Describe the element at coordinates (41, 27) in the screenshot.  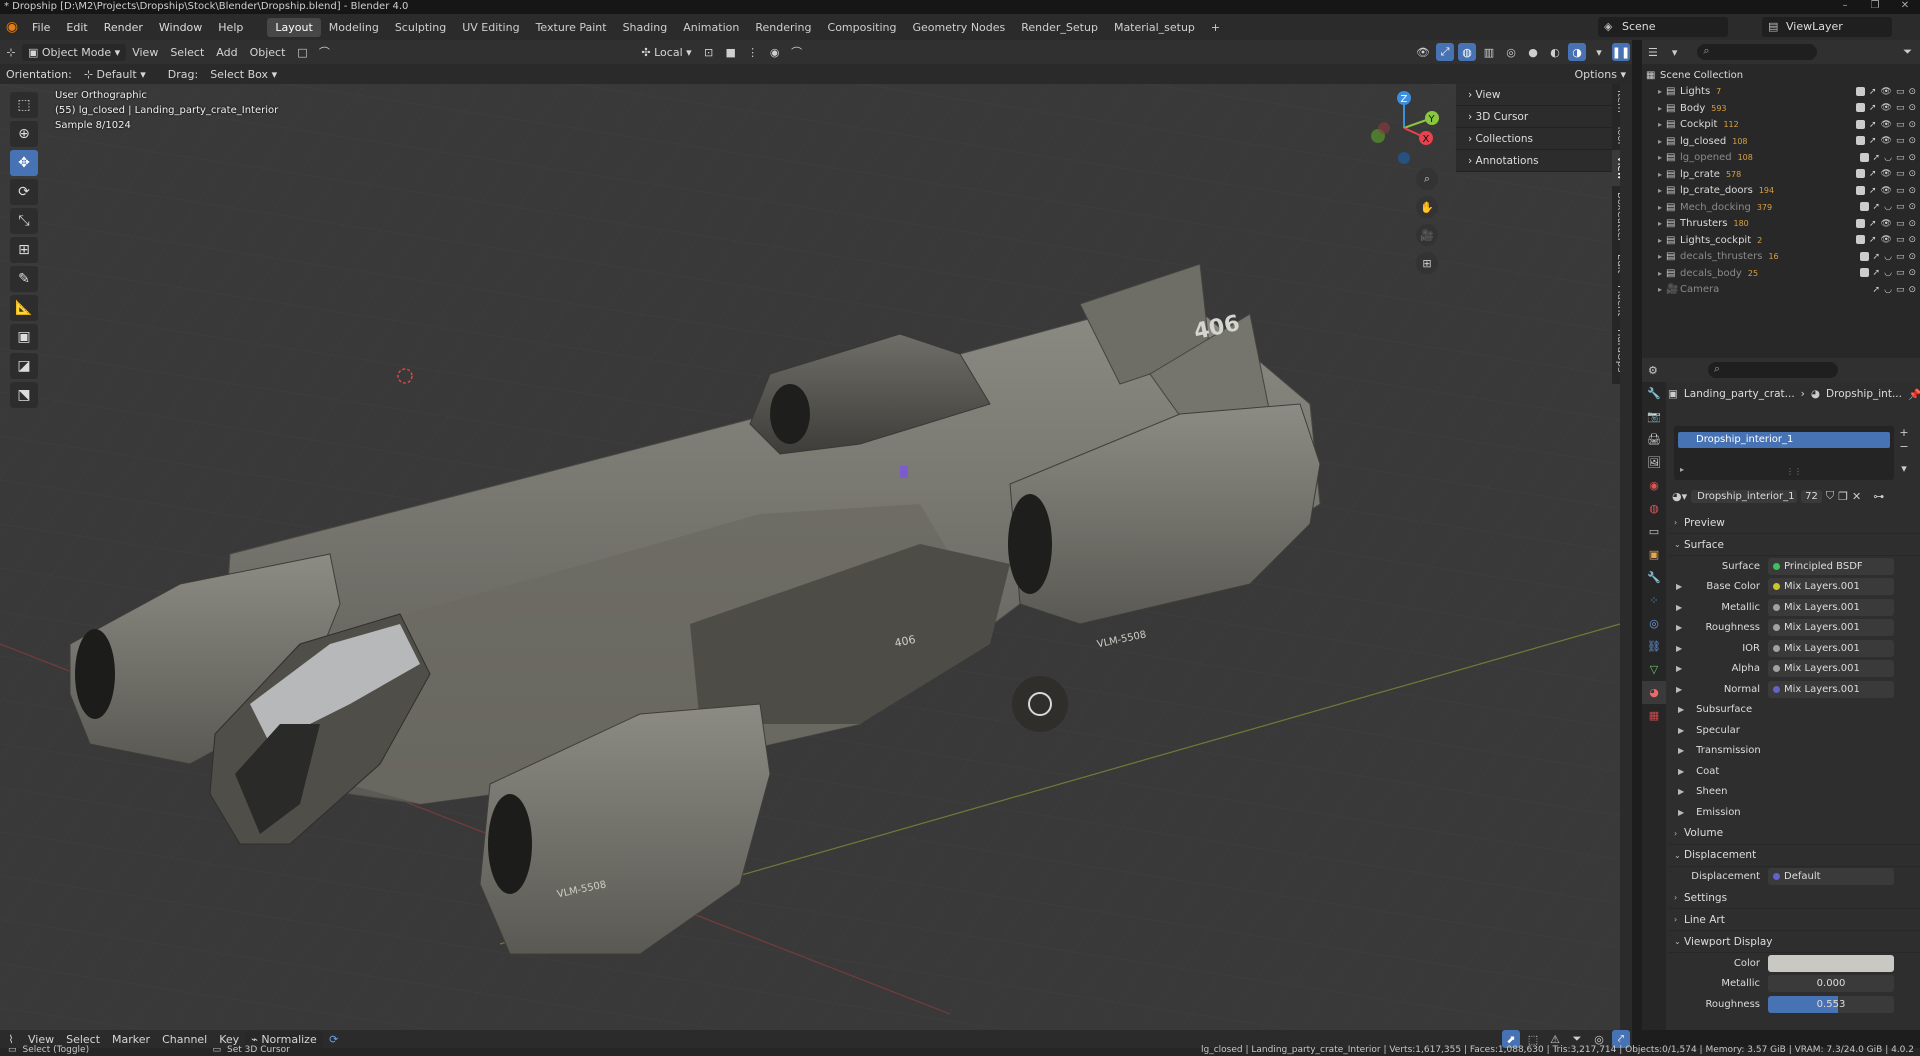
I see `menu-file: File` at that location.